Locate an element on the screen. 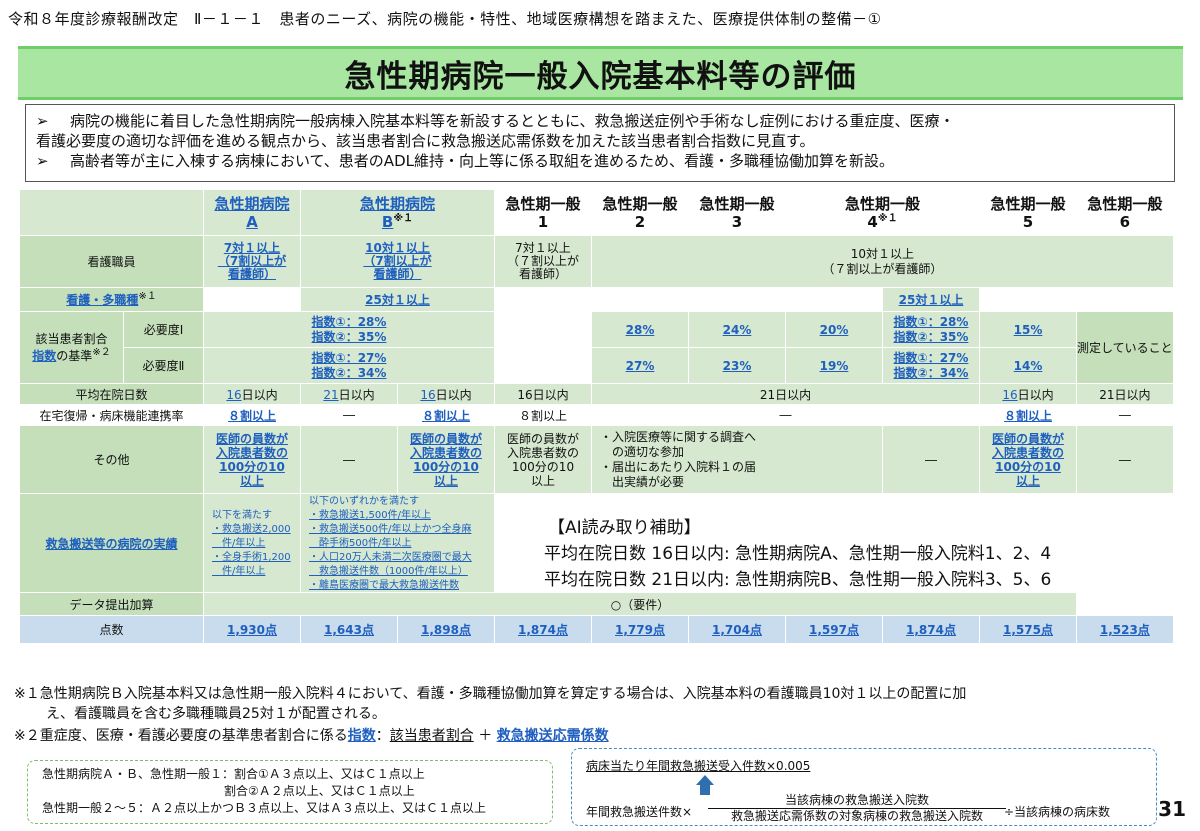 The image size is (1200, 831). nurse-a: 7対１以上 （7割以上が 看護師） is located at coordinates (252, 261).